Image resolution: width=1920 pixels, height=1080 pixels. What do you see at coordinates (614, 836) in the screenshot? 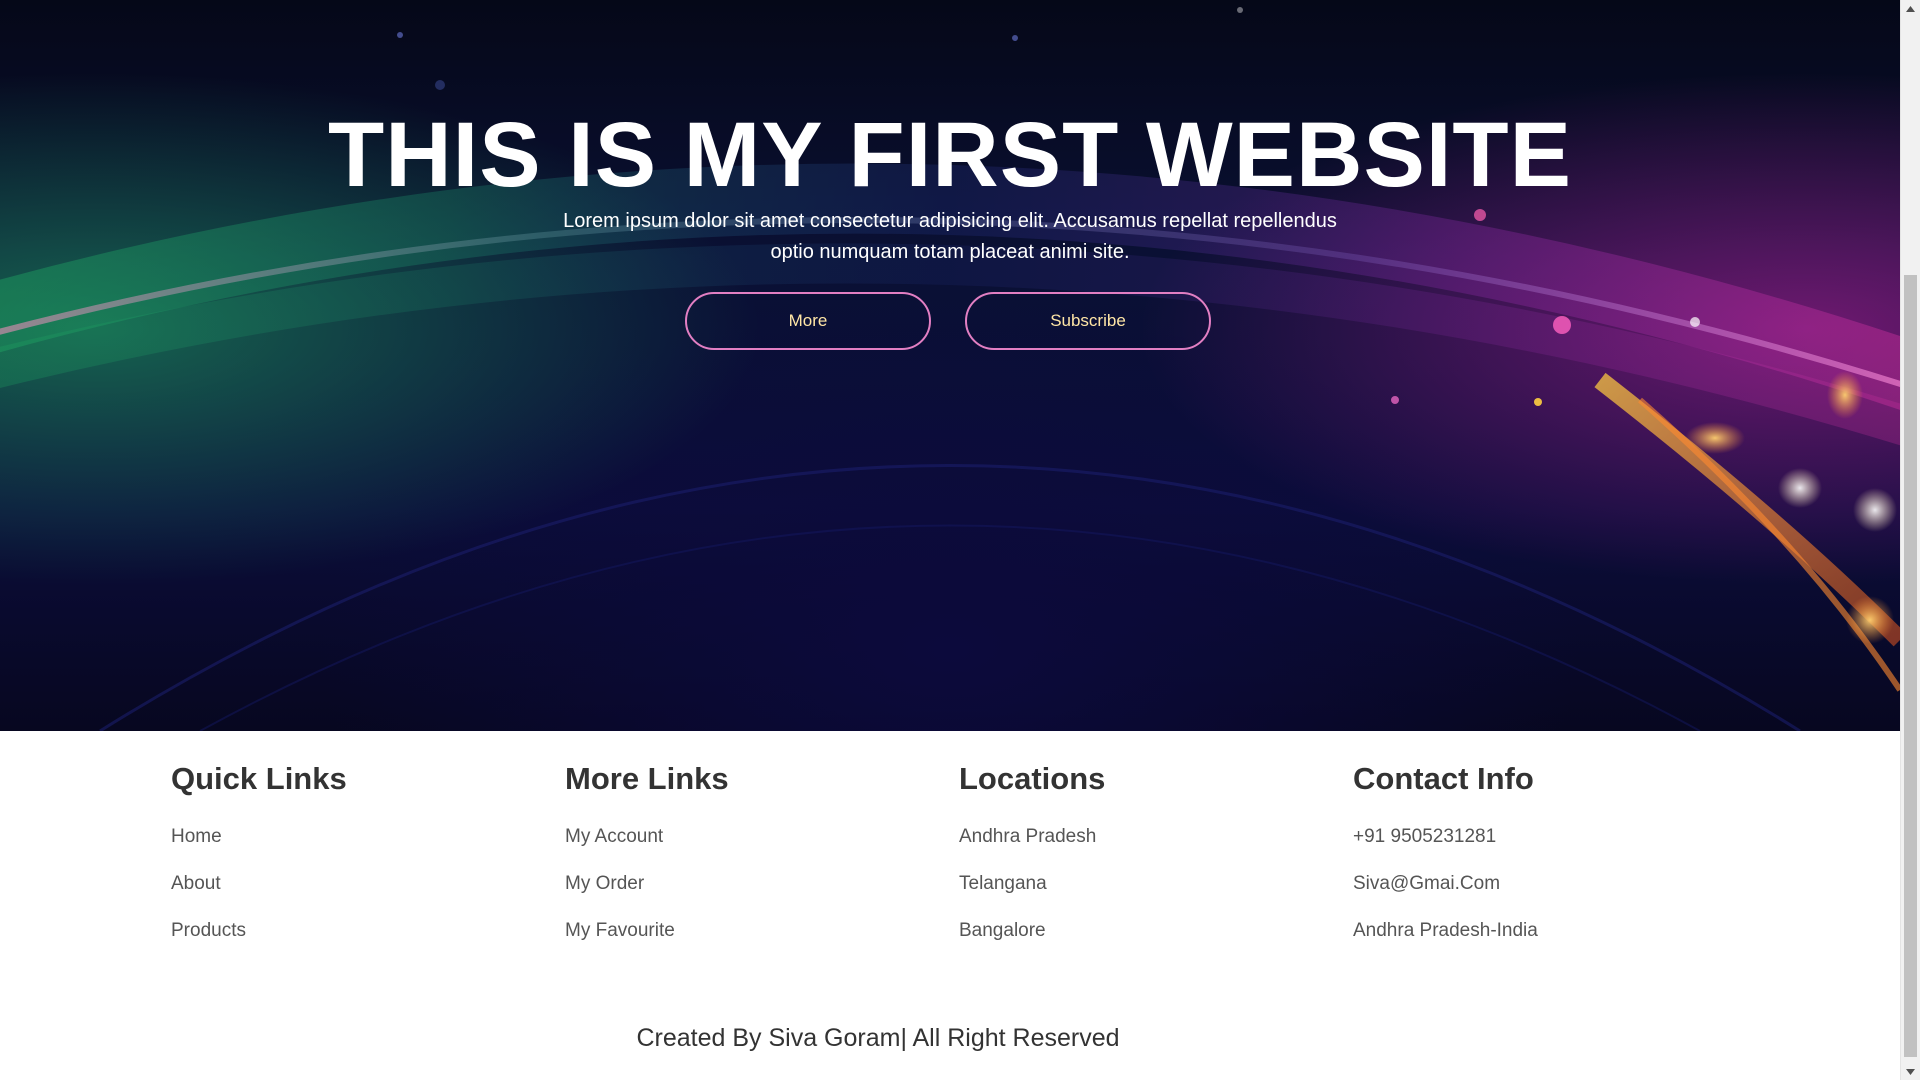
I see `footer-link-my-account: My Account` at bounding box center [614, 836].